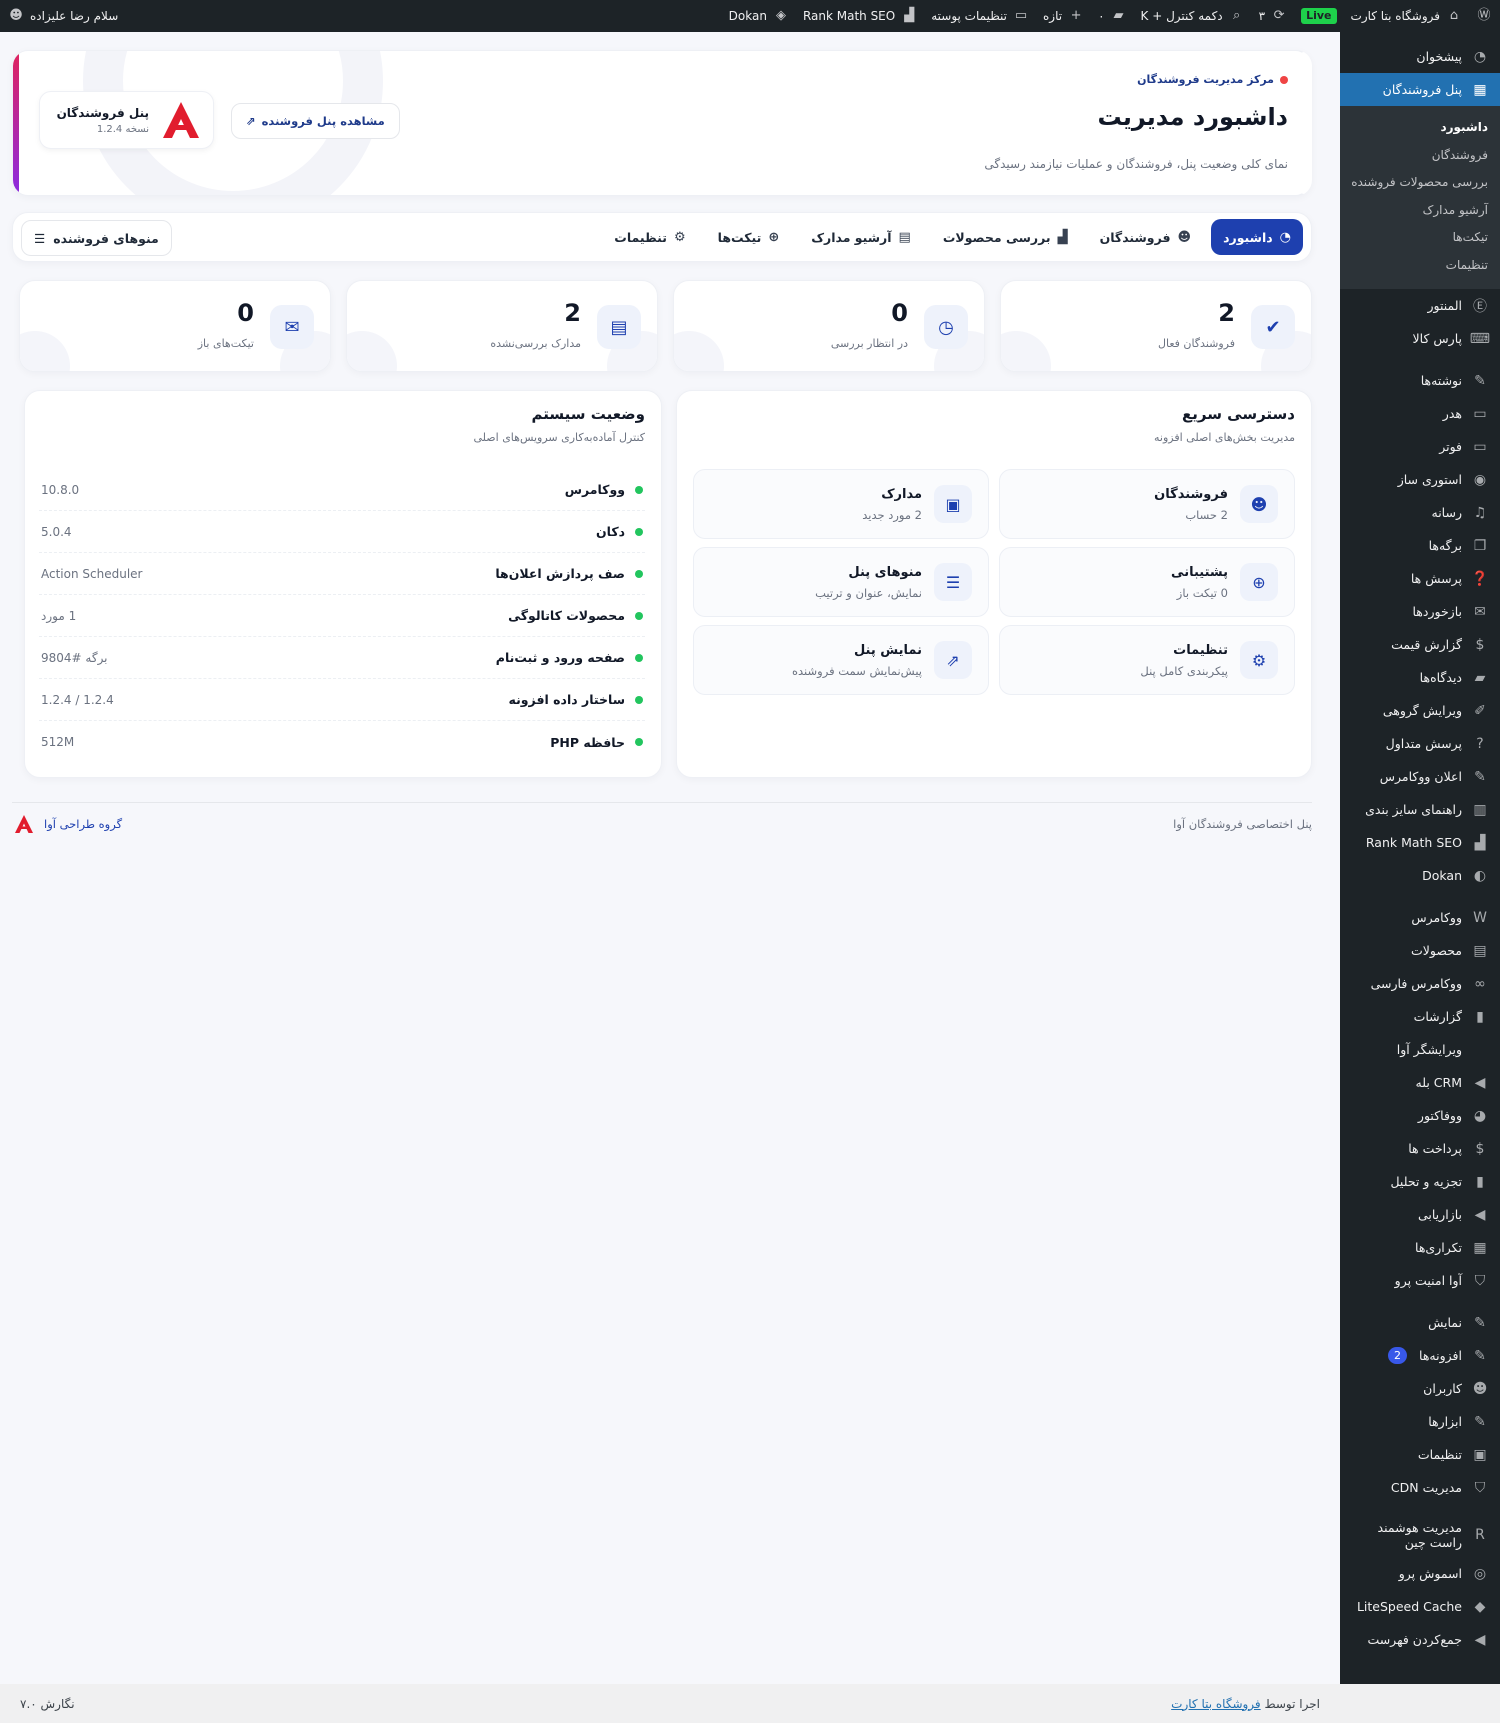  I want to click on comment-icon: ▰, so click(1118, 15).